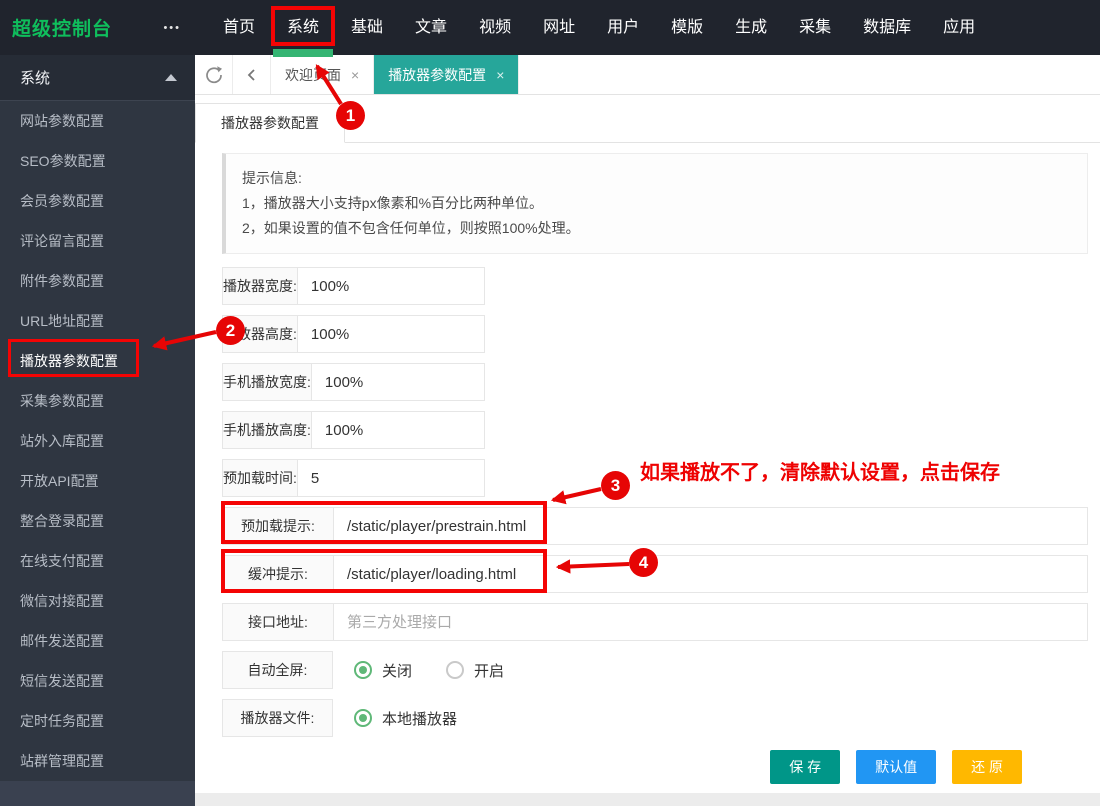  What do you see at coordinates (260, 334) in the screenshot?
I see `field-label: 播放器高度:` at bounding box center [260, 334].